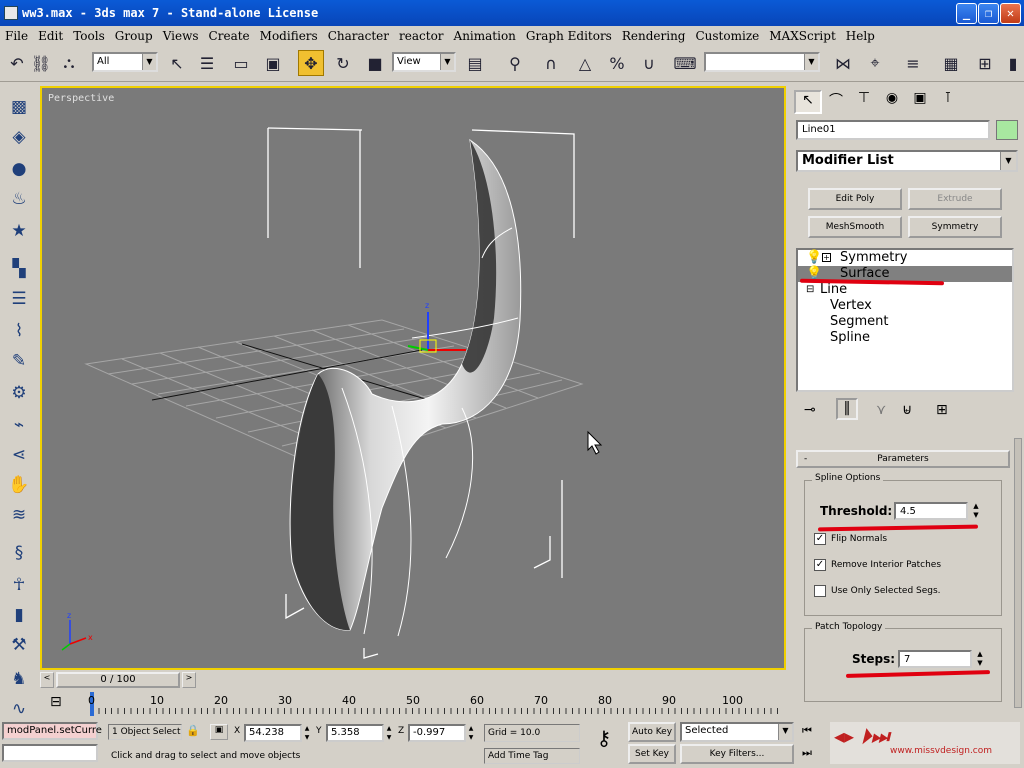 This screenshot has width=1024, height=768. I want to click on edit-named-selection-icon: ⌨, so click(685, 63).